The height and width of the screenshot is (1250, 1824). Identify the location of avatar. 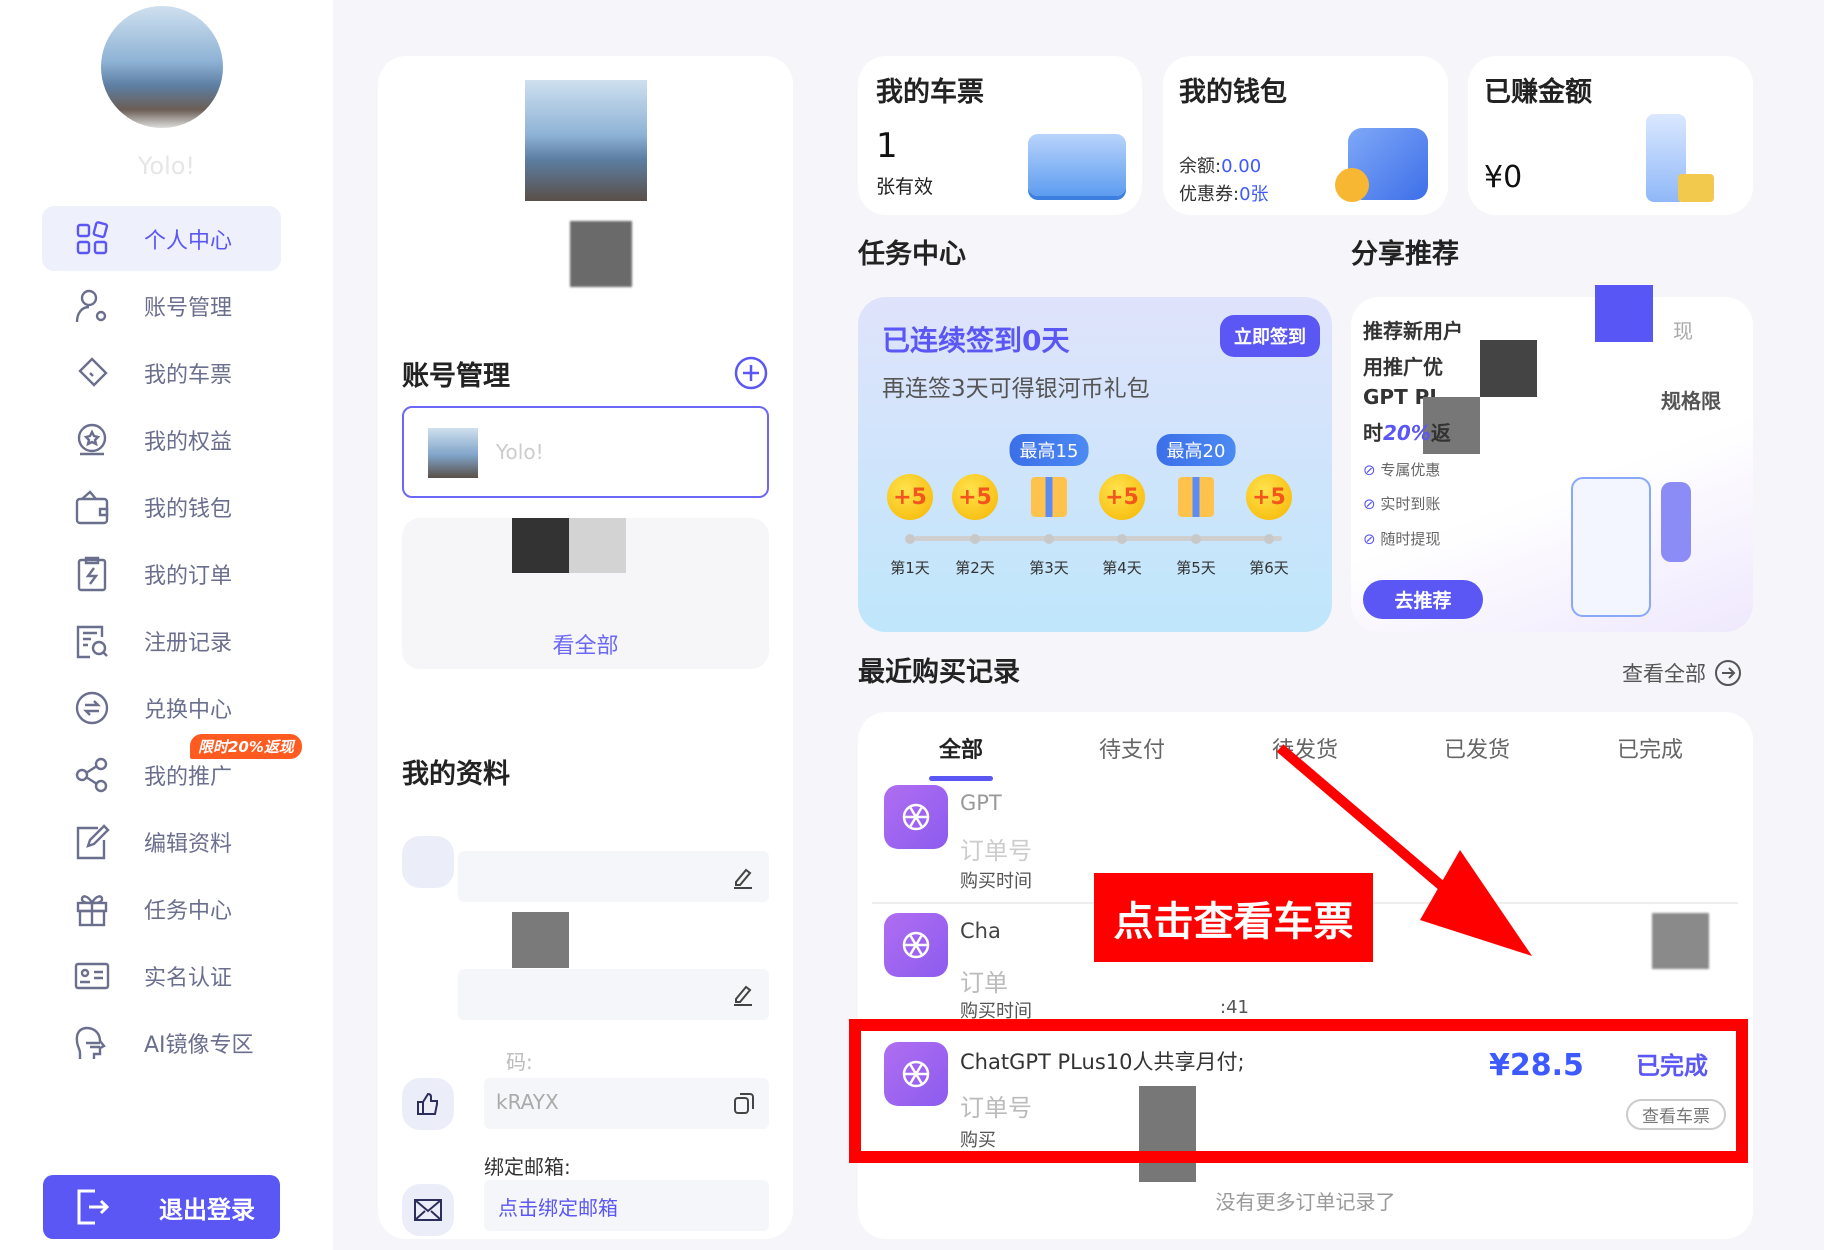
(162, 67).